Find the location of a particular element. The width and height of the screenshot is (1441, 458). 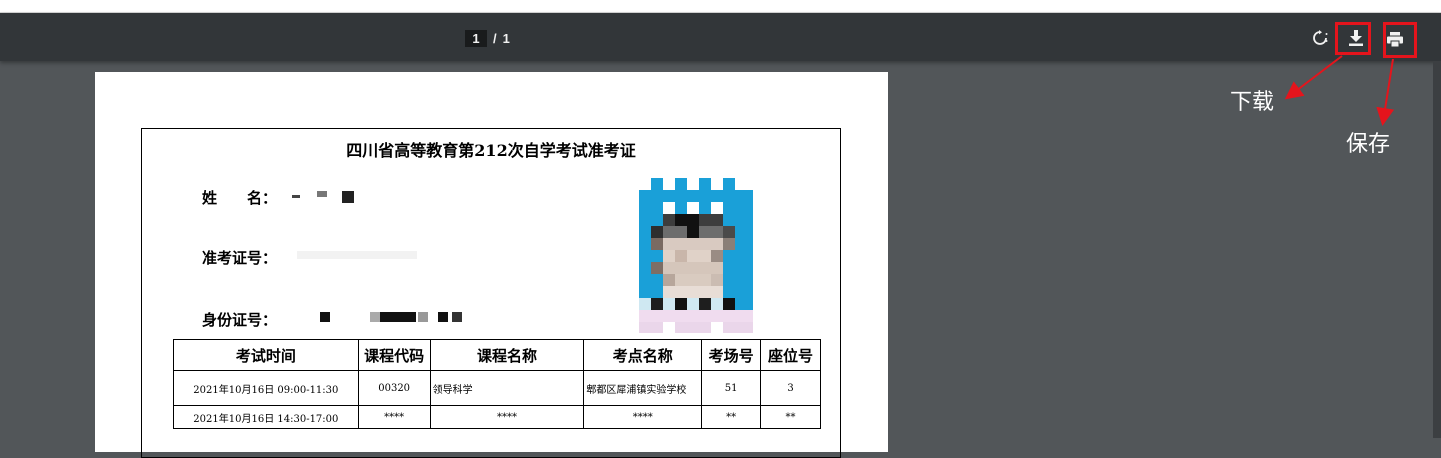

table-header: 课程名称 is located at coordinates (507, 355).